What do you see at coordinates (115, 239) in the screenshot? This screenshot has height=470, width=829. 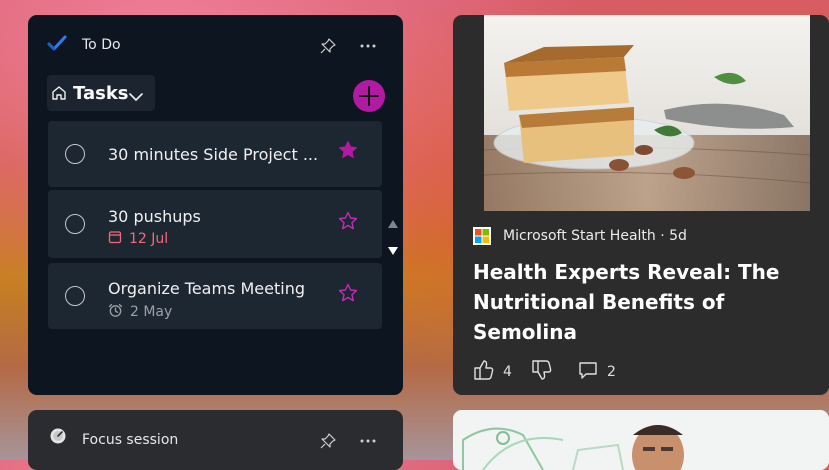 I see `calendar-icon` at bounding box center [115, 239].